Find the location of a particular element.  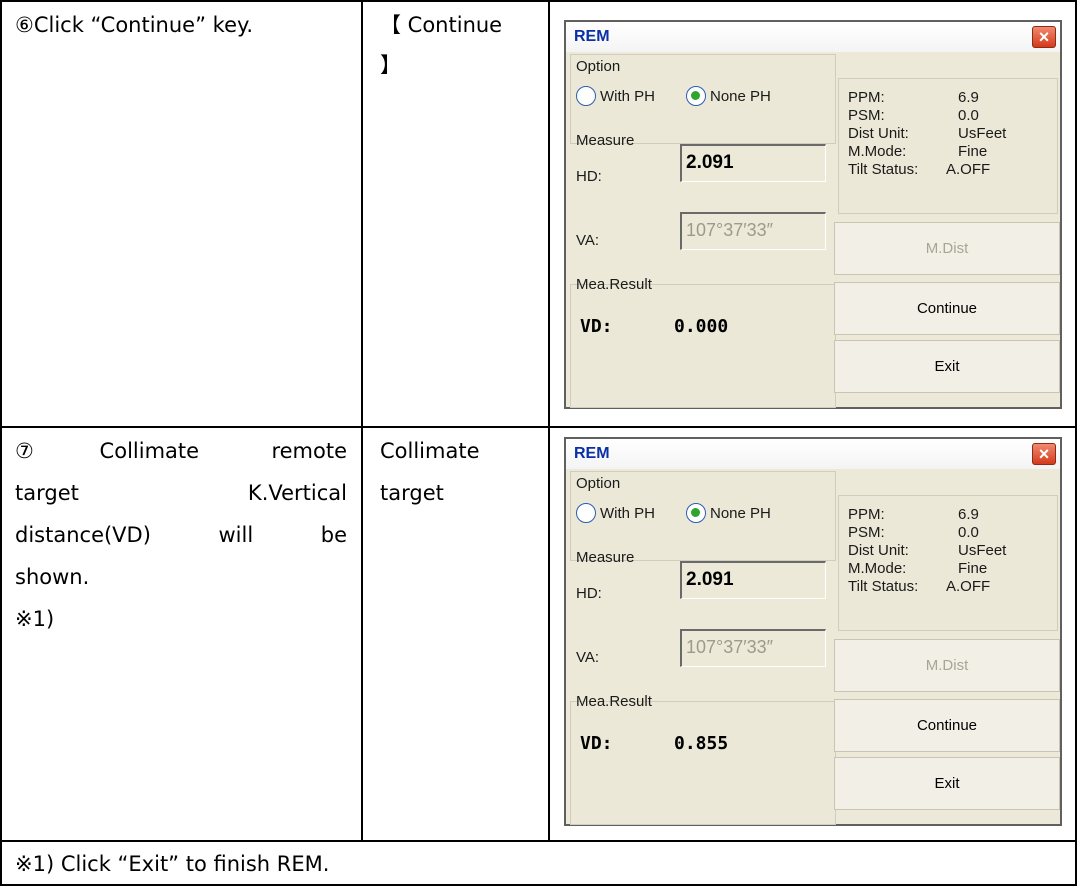

vd-value: 0.855 is located at coordinates (701, 743).